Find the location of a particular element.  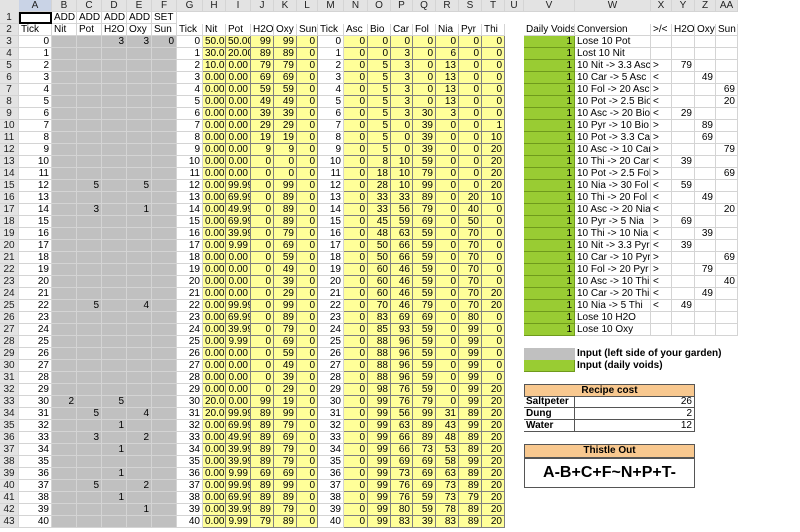

cell-f20 is located at coordinates (164, 246).